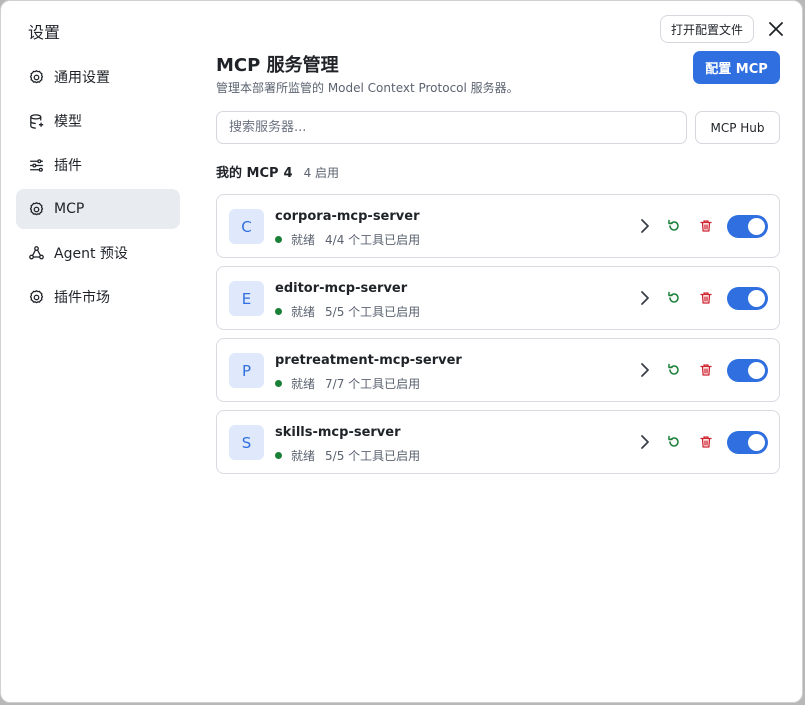 This screenshot has width=805, height=705. What do you see at coordinates (347, 216) in the screenshot?
I see `server-name: corpora-mcp-server` at bounding box center [347, 216].